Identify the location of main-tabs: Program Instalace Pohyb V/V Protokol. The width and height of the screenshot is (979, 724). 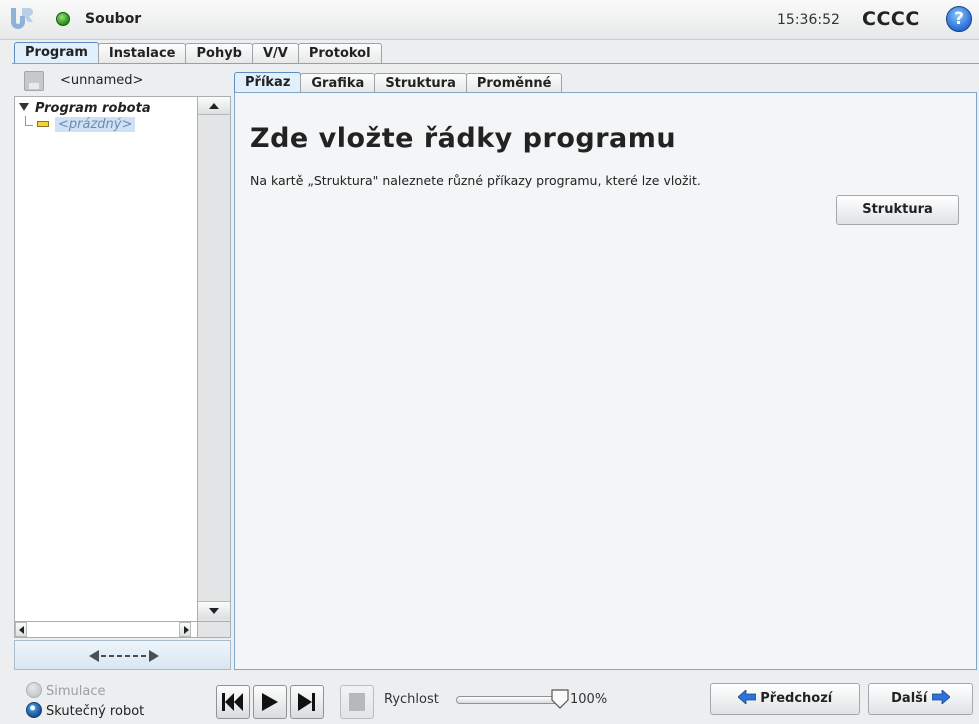
(198, 53).